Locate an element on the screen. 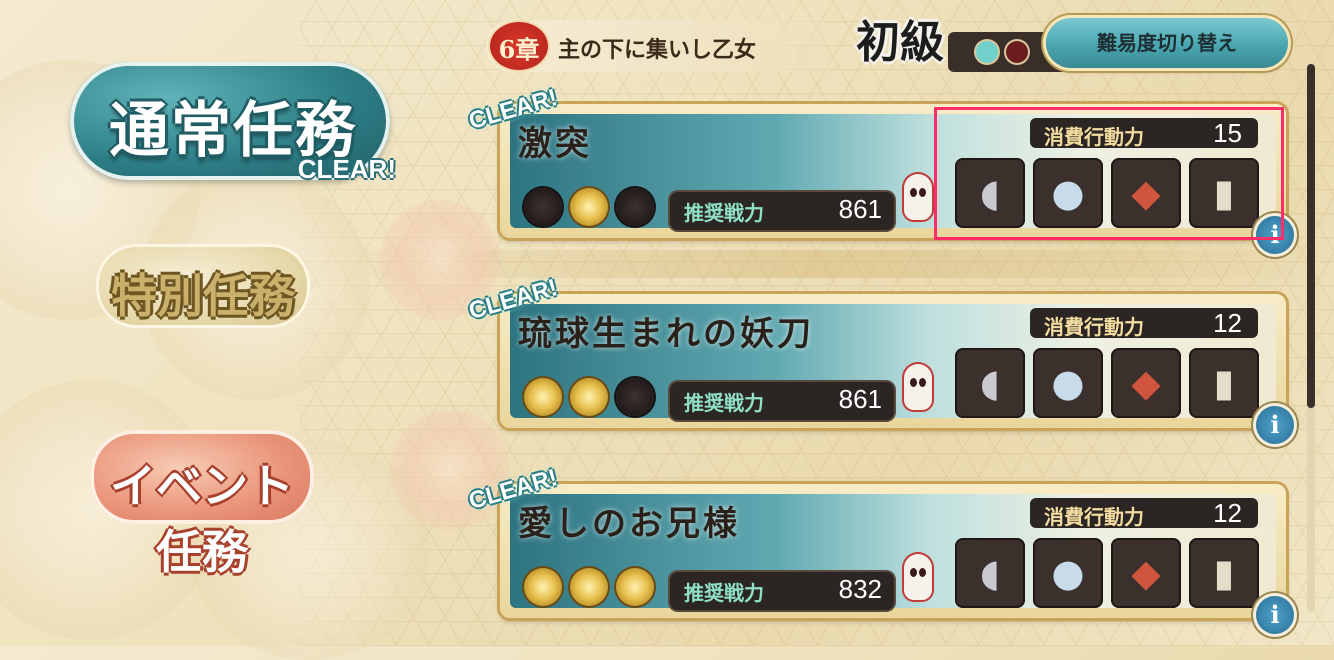  recommended-power-value: 832 is located at coordinates (860, 589).